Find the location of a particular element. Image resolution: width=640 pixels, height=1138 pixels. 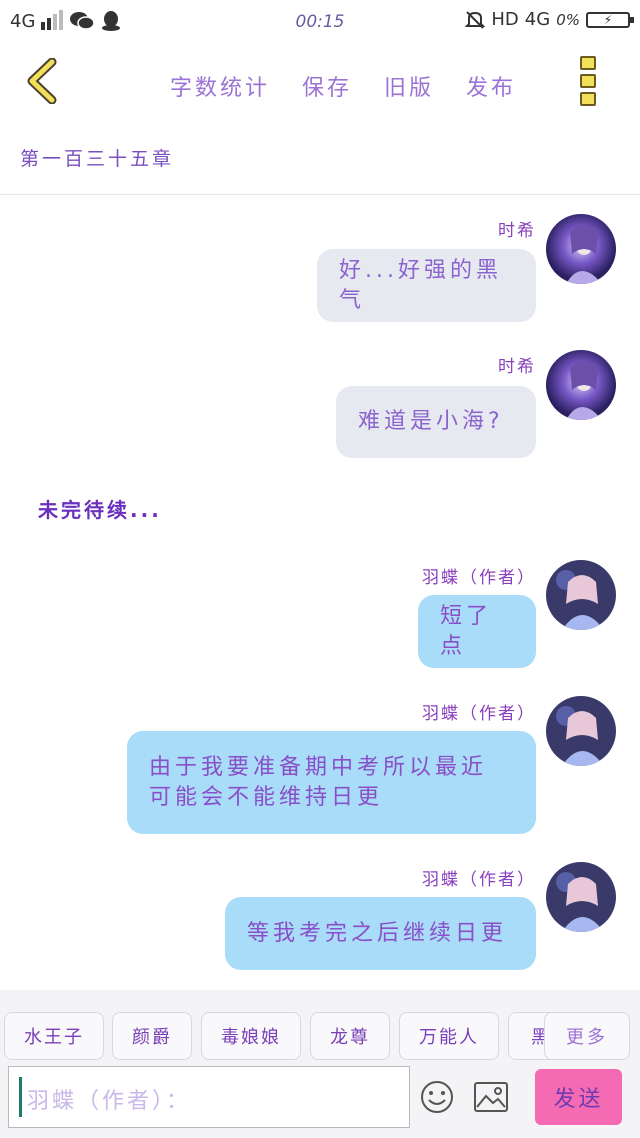

status-bar: 4G 00:15 HD 4G 0% ⚡ is located at coordinates (320, 22).